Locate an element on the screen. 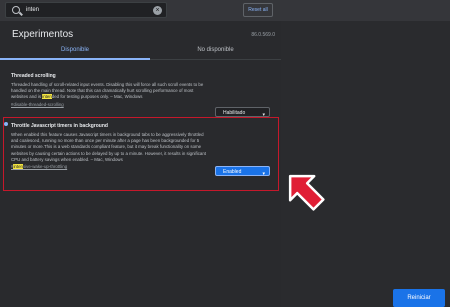 The height and width of the screenshot is (307, 450). page-title: Experimentos is located at coordinates (43, 34).